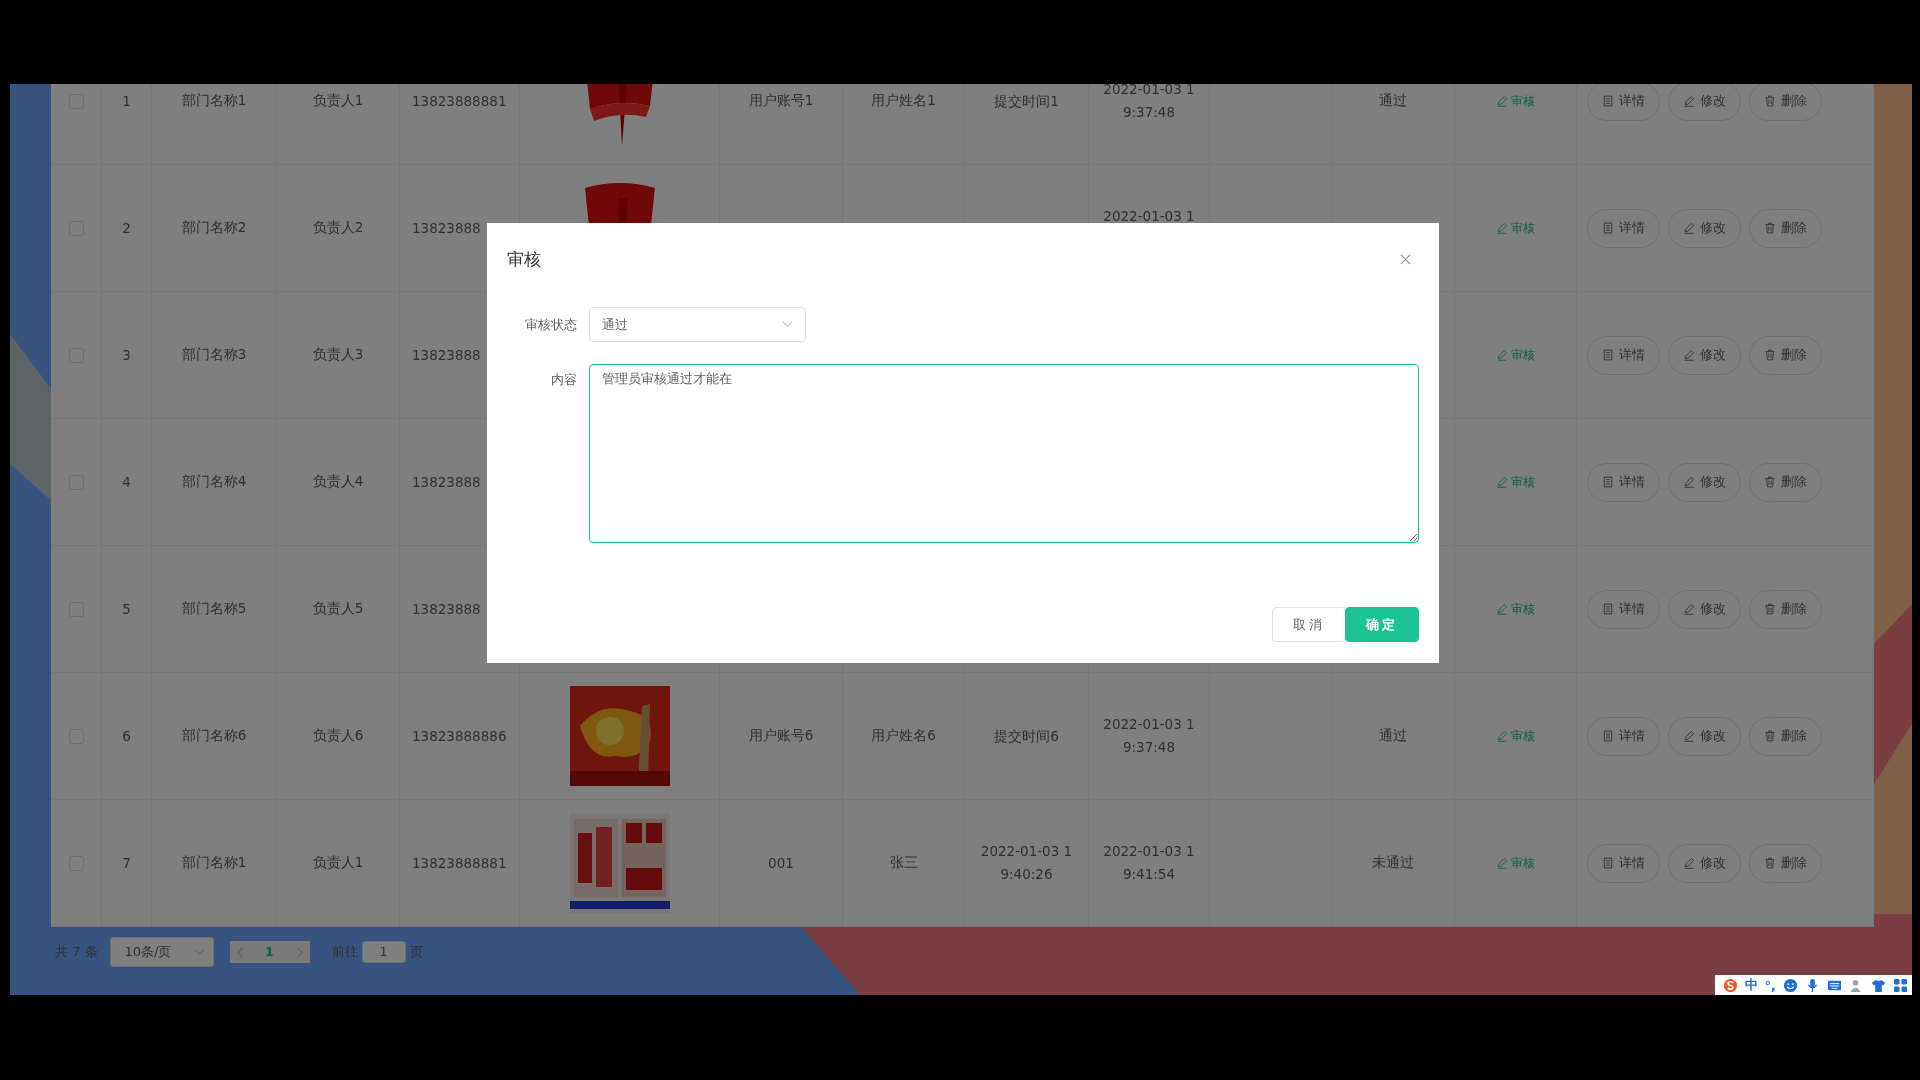  Describe the element at coordinates (1382, 624) in the screenshot. I see `confirm-button: 确定` at that location.